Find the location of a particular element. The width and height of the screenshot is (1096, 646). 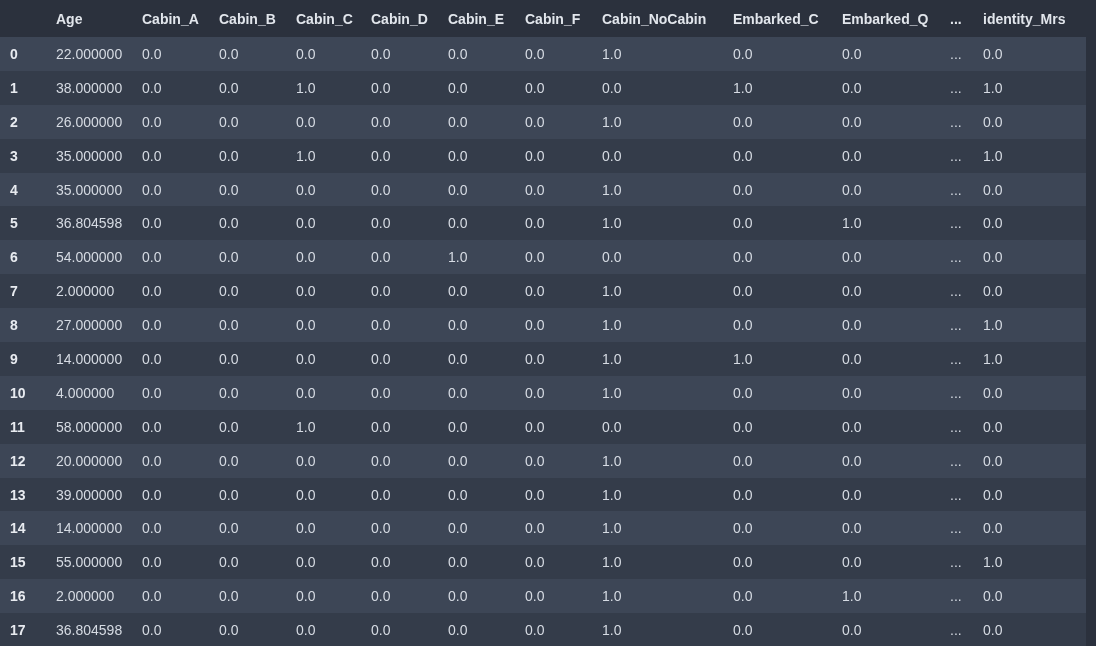

row-index: 15 is located at coordinates (23, 562).